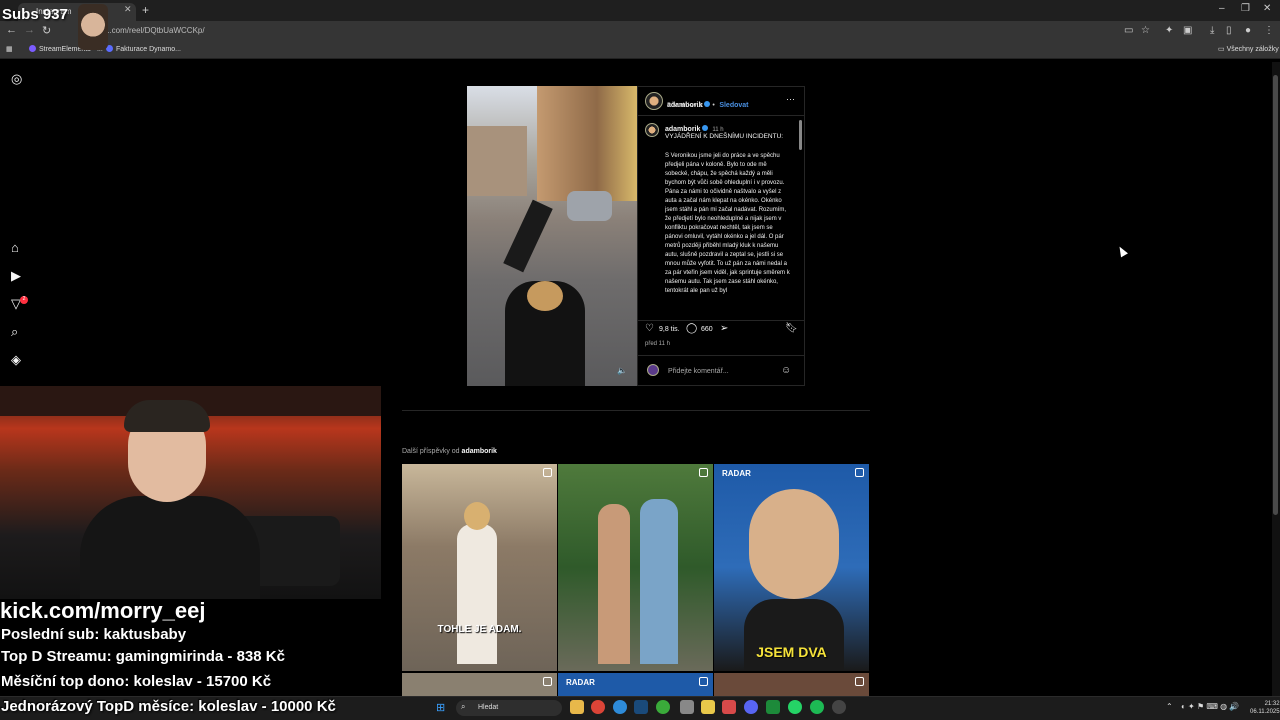  Describe the element at coordinates (622, 370) in the screenshot. I see `mute-icon: 🔈` at that location.